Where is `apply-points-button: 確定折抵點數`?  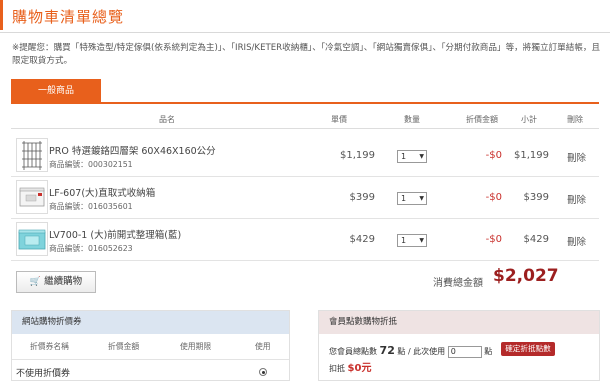 apply-points-button: 確定折抵點數 is located at coordinates (528, 349).